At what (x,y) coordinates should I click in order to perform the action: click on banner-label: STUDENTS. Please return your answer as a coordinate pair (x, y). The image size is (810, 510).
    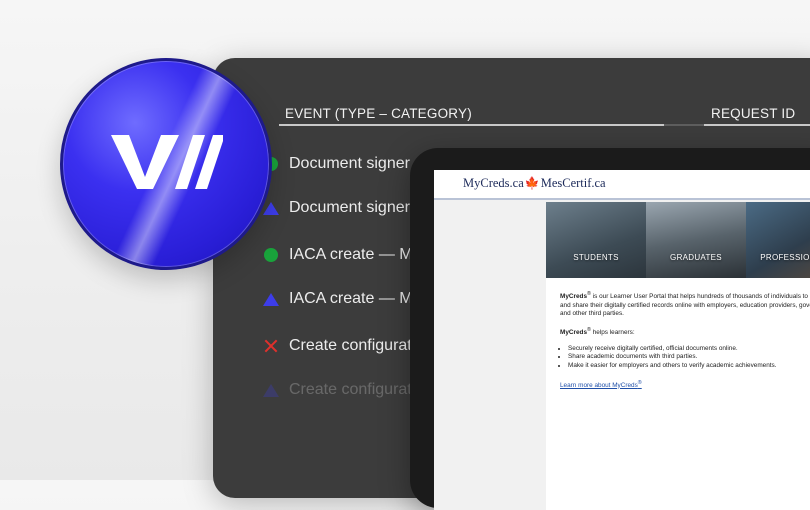
    Looking at the image, I should click on (596, 257).